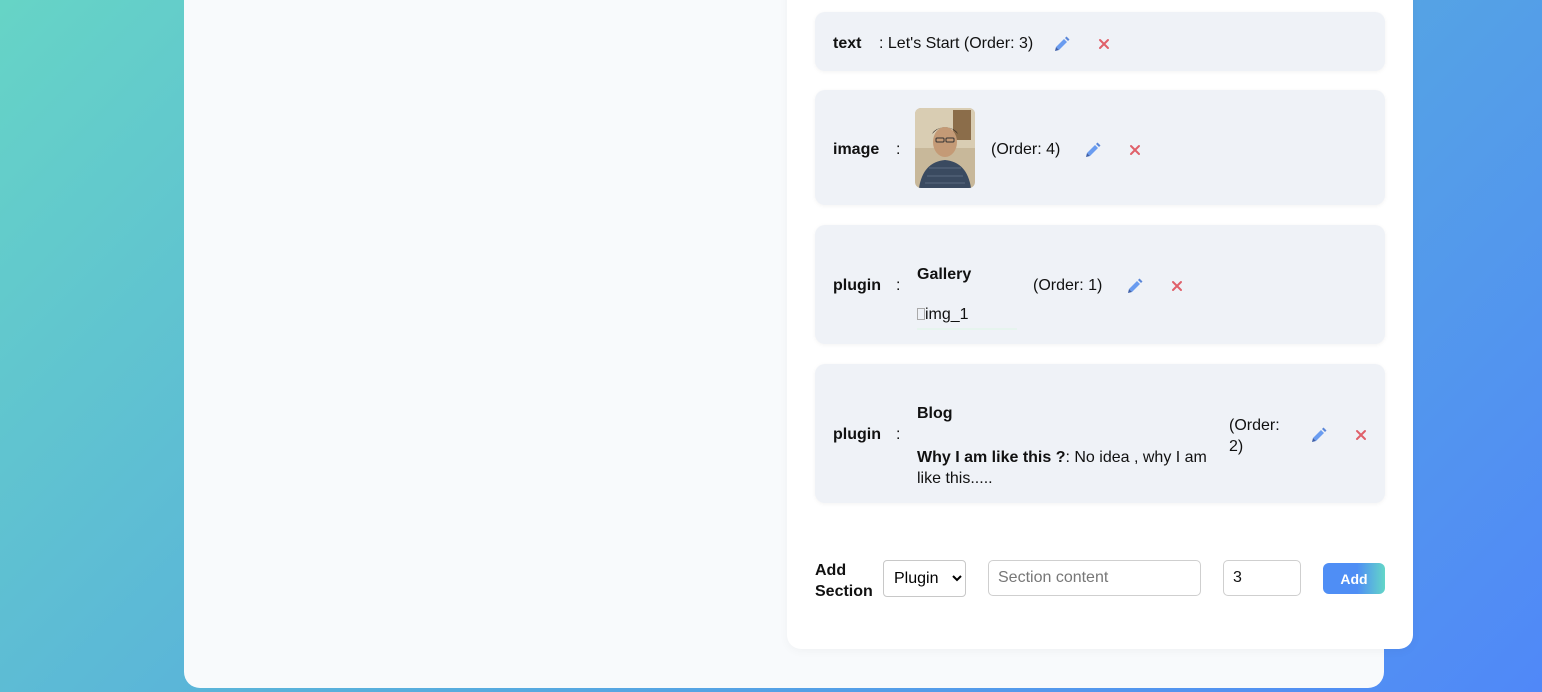 The width and height of the screenshot is (1542, 692). Describe the element at coordinates (844, 591) in the screenshot. I see `label-line: Section` at that location.